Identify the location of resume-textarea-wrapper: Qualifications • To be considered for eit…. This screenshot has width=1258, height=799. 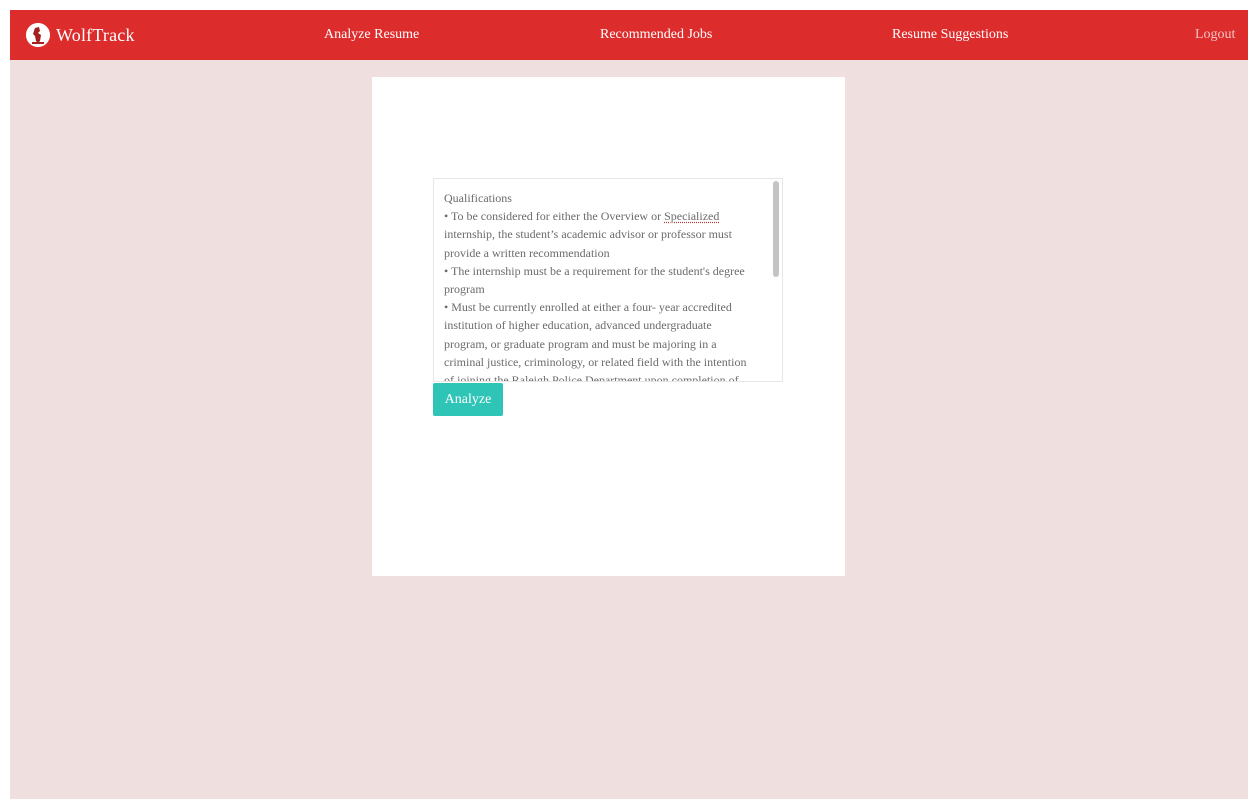
(608, 280).